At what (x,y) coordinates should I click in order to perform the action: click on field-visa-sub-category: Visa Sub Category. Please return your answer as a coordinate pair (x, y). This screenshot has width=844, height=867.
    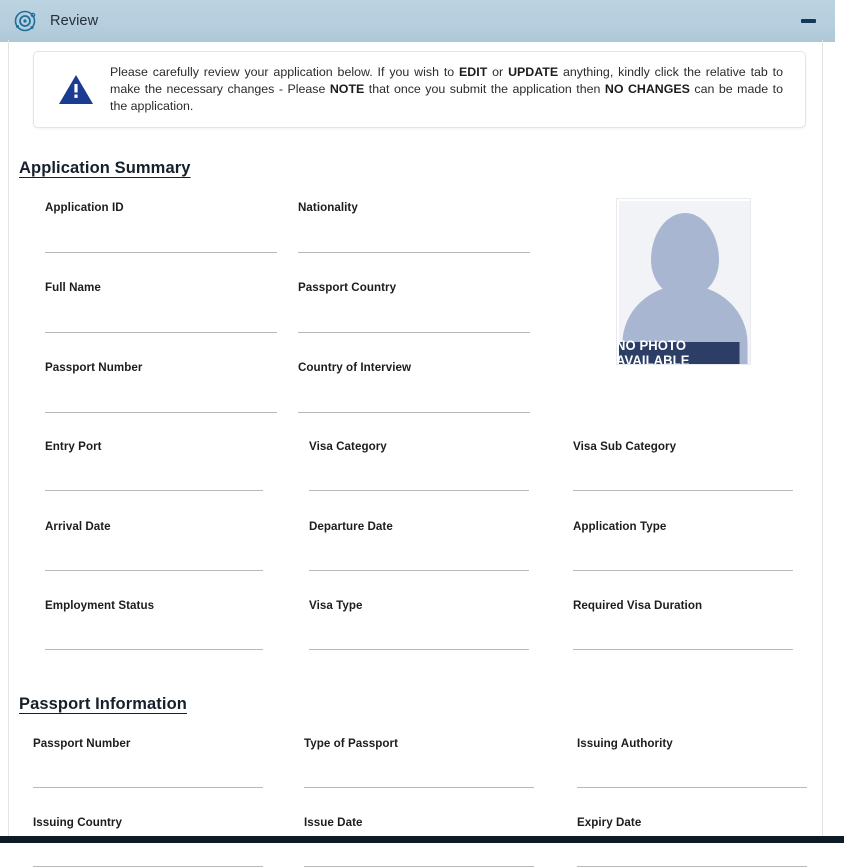
    Looking at the image, I should click on (683, 465).